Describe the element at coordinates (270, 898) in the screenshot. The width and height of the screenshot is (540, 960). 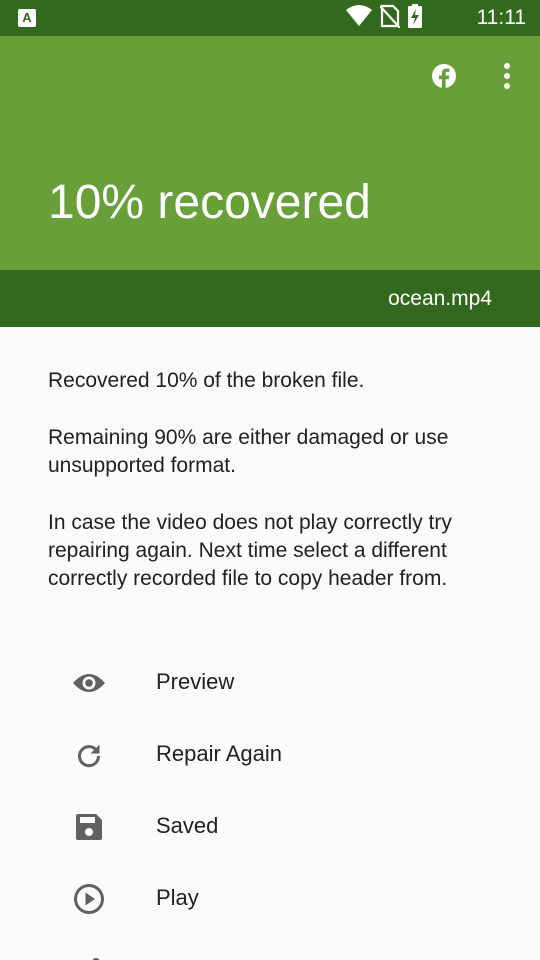
I see `play-button: Play` at that location.